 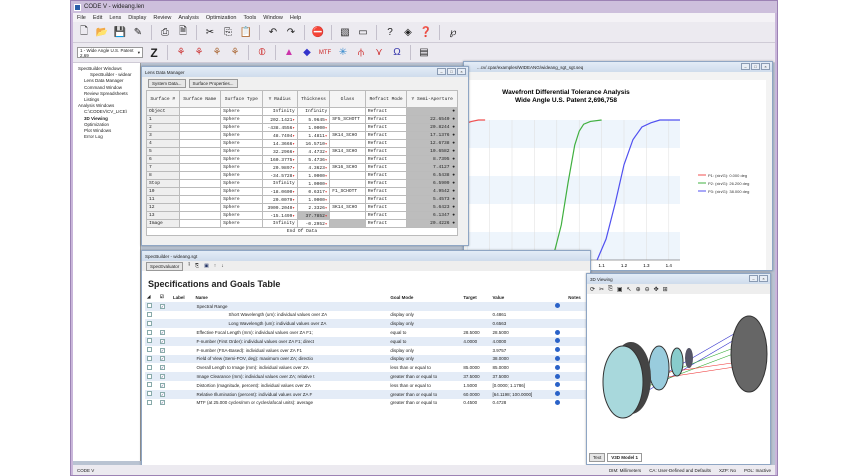 I want to click on cell: -15.1499▾, so click(x=279, y=215).